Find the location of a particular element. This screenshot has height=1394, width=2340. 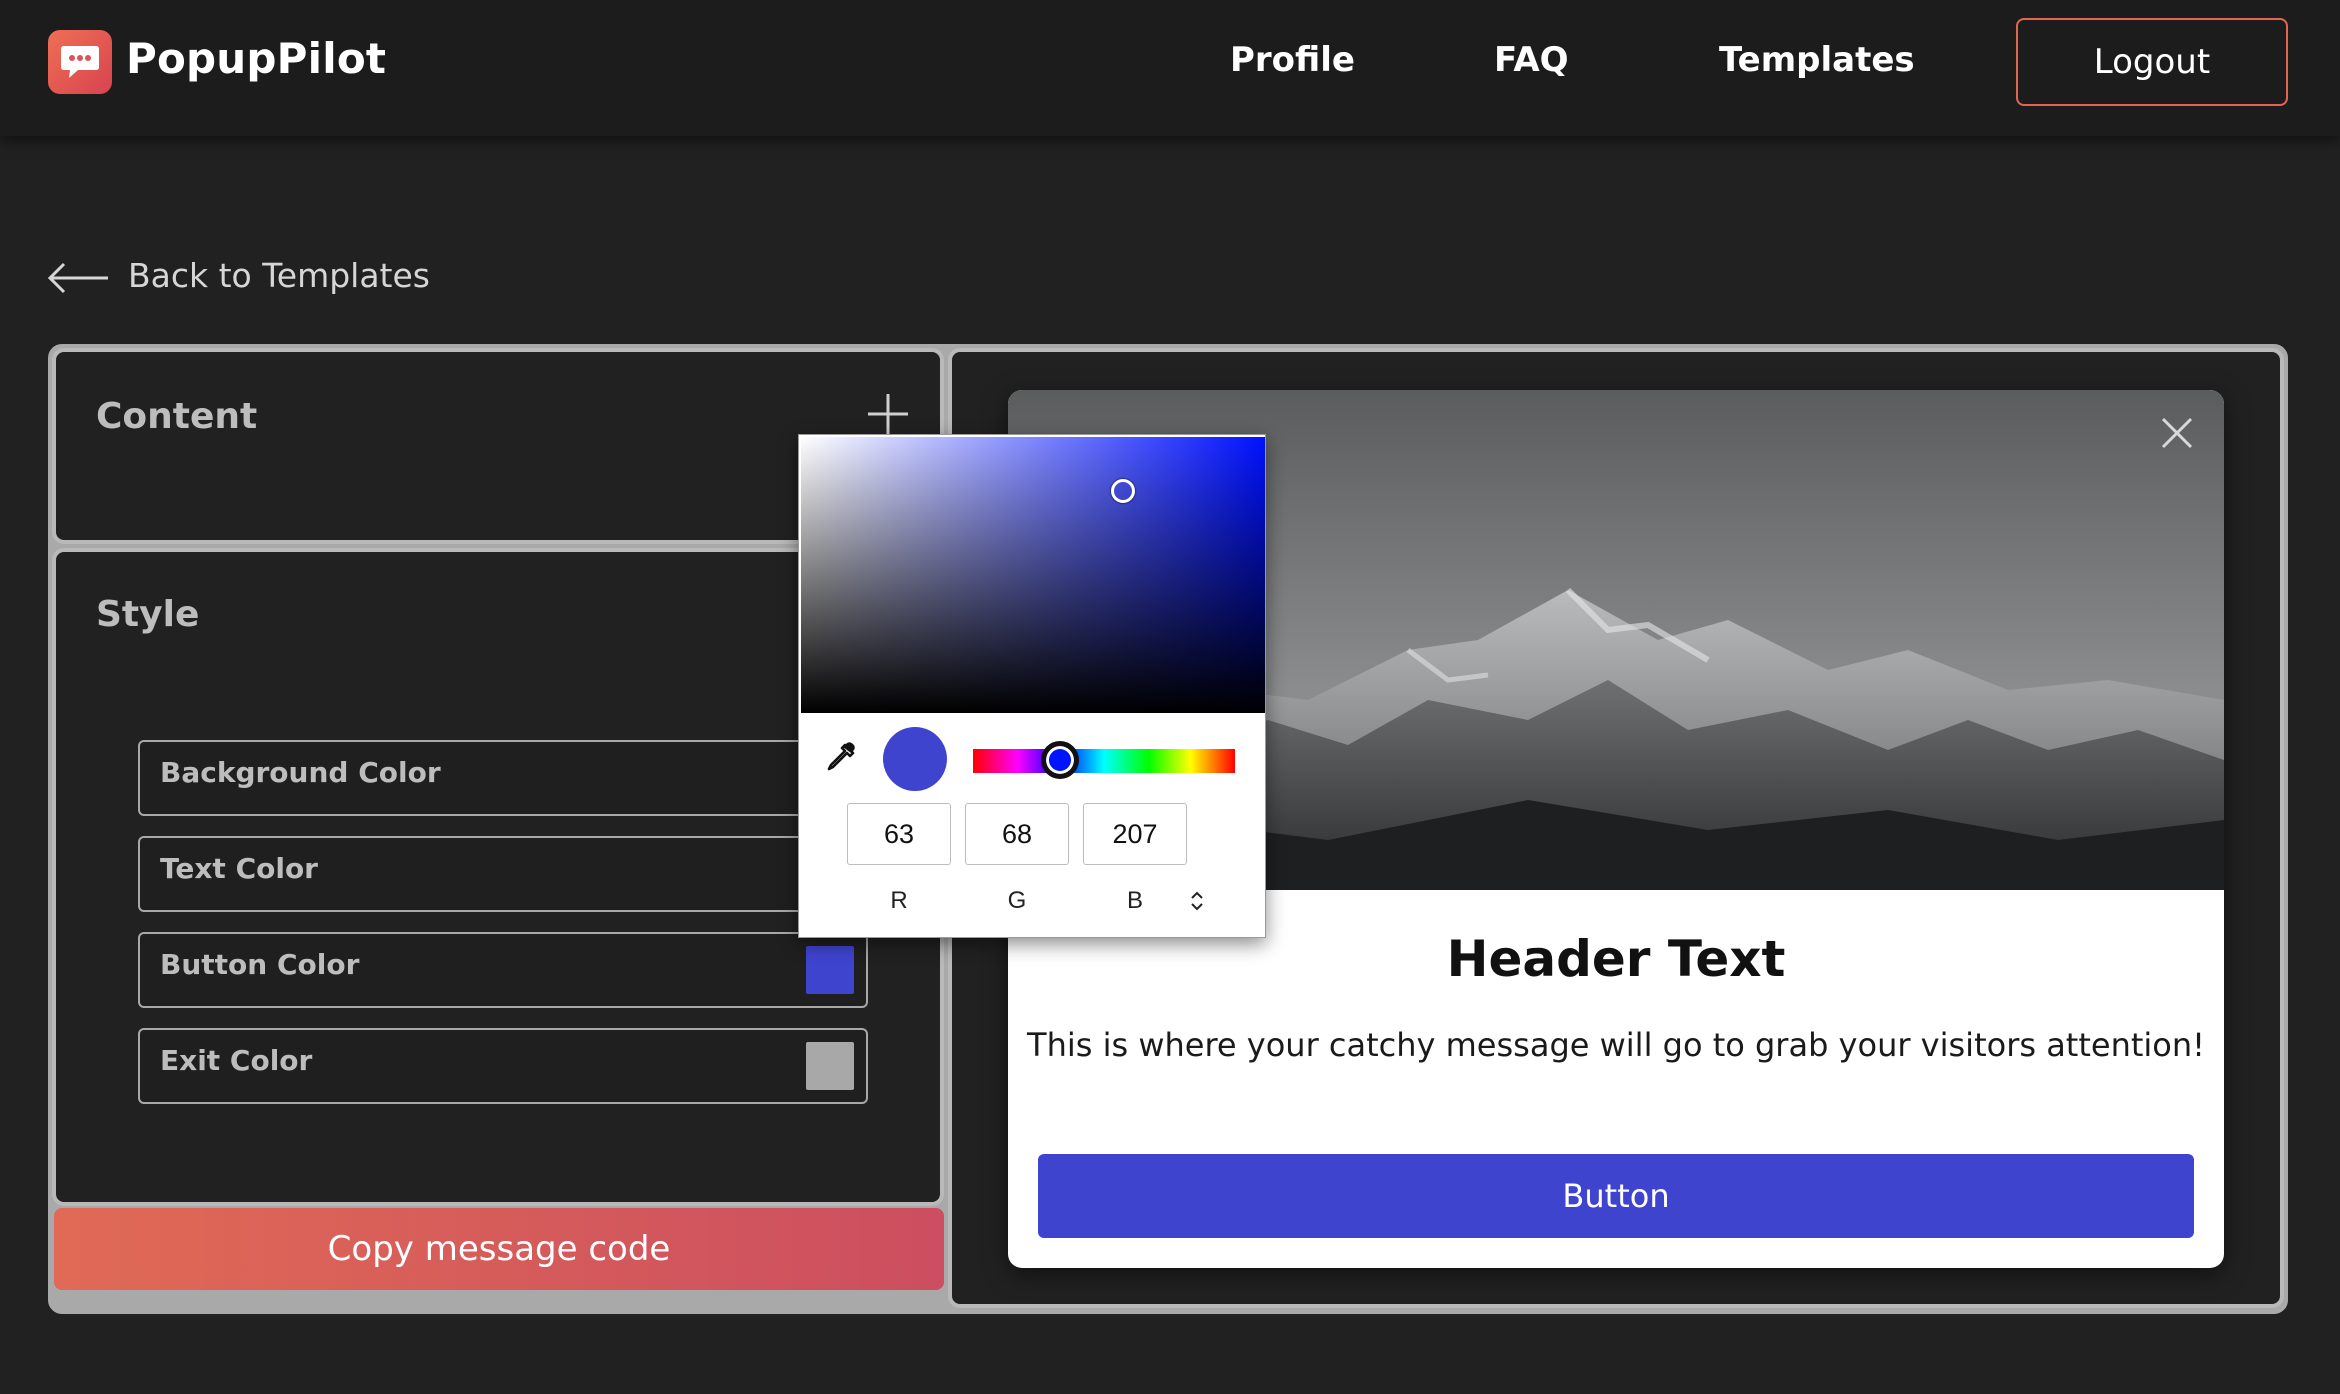

app-logo-text: PopupPilot is located at coordinates (256, 58).